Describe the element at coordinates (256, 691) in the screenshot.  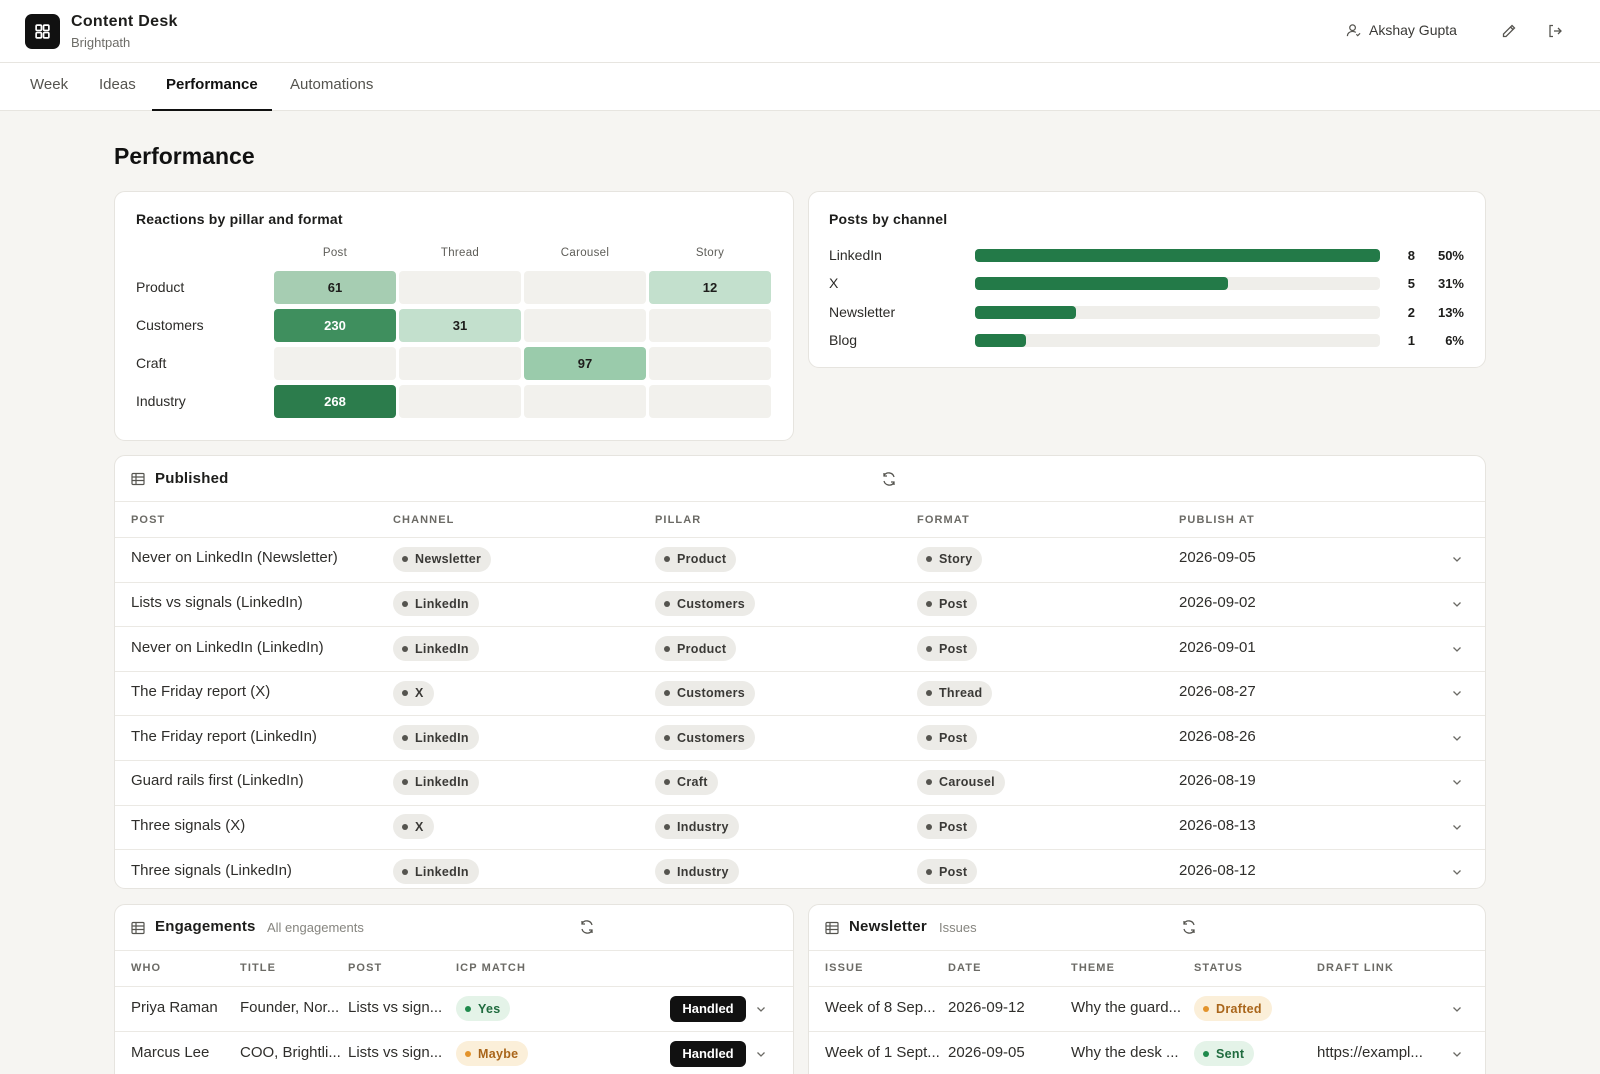
I see `post-title: The Friday report (X)` at that location.